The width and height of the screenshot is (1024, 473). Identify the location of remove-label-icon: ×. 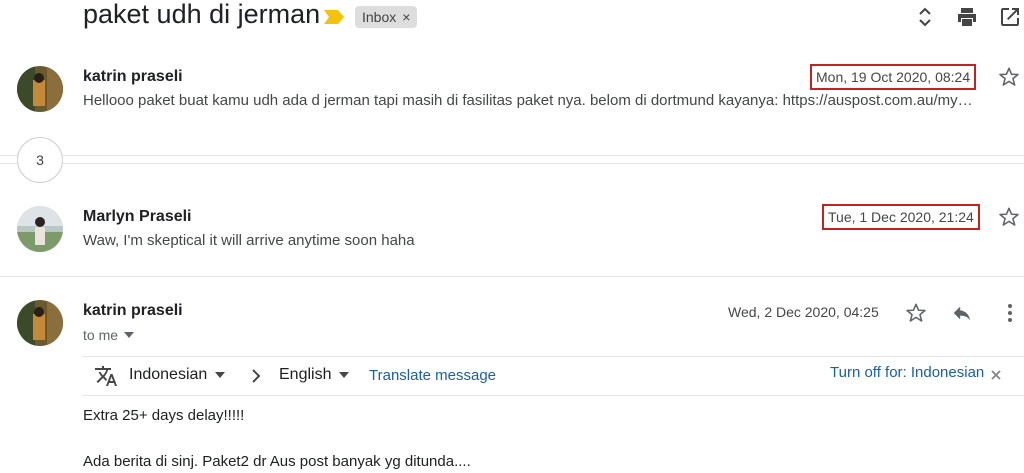
(406, 17).